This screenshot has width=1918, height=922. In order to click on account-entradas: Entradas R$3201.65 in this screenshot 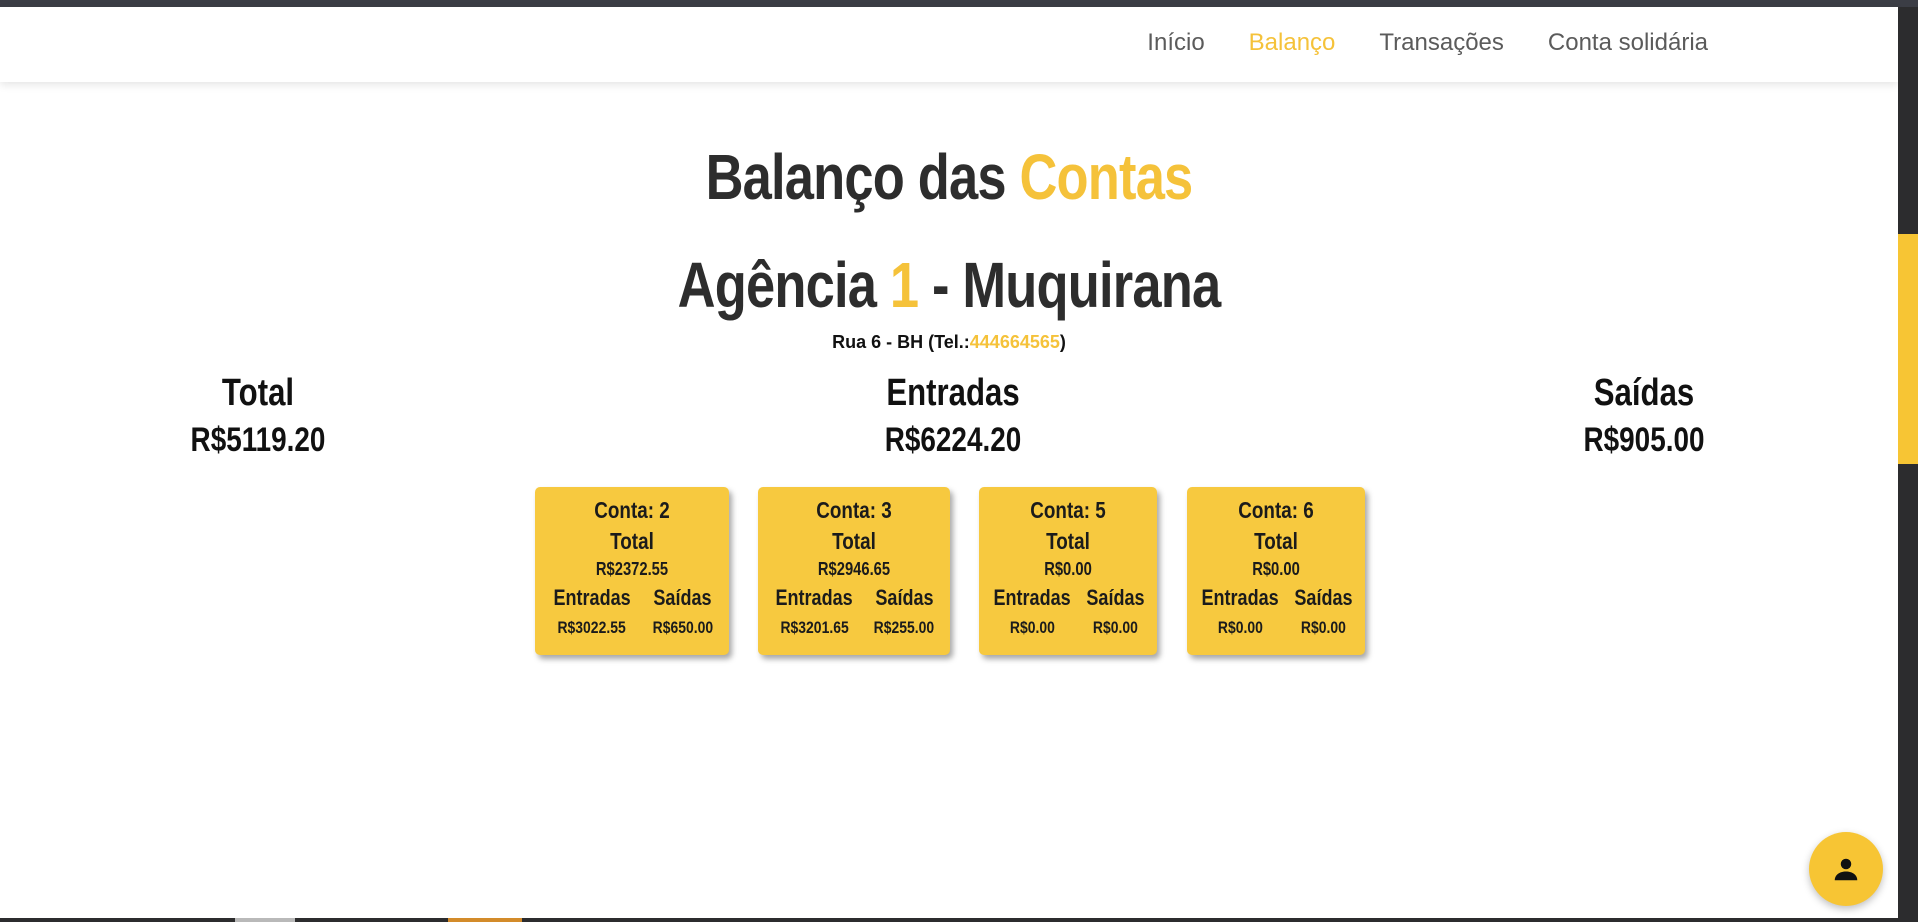, I will do `click(814, 609)`.